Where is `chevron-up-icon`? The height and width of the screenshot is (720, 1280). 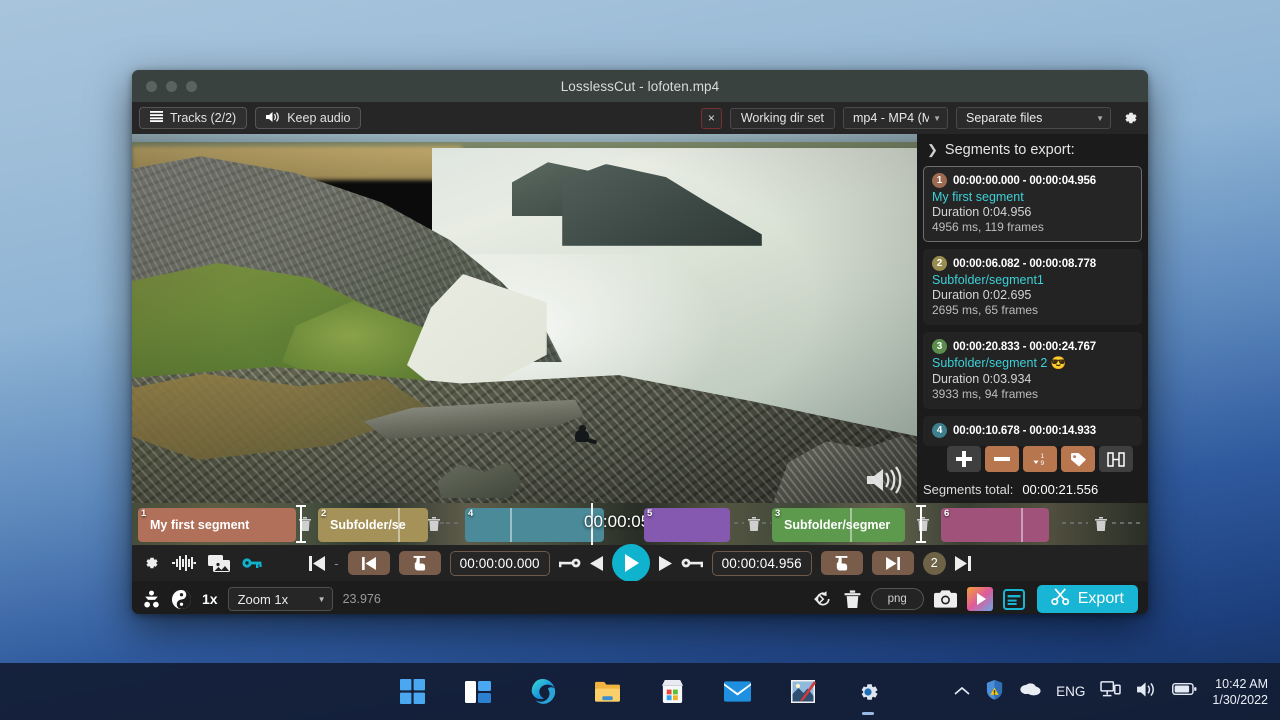 chevron-up-icon is located at coordinates (962, 692).